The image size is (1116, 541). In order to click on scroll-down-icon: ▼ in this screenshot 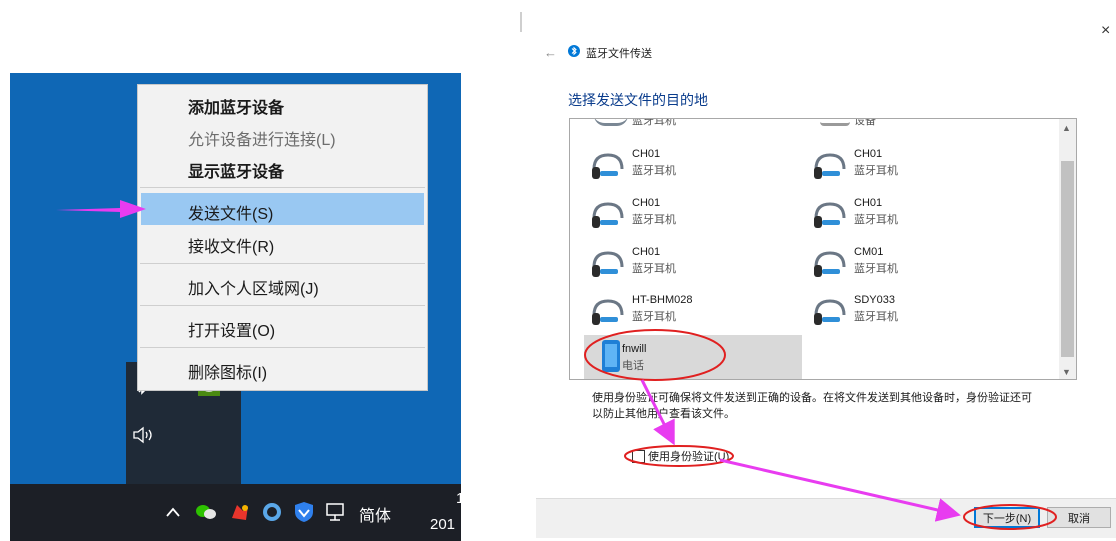, I will do `click(1066, 372)`.